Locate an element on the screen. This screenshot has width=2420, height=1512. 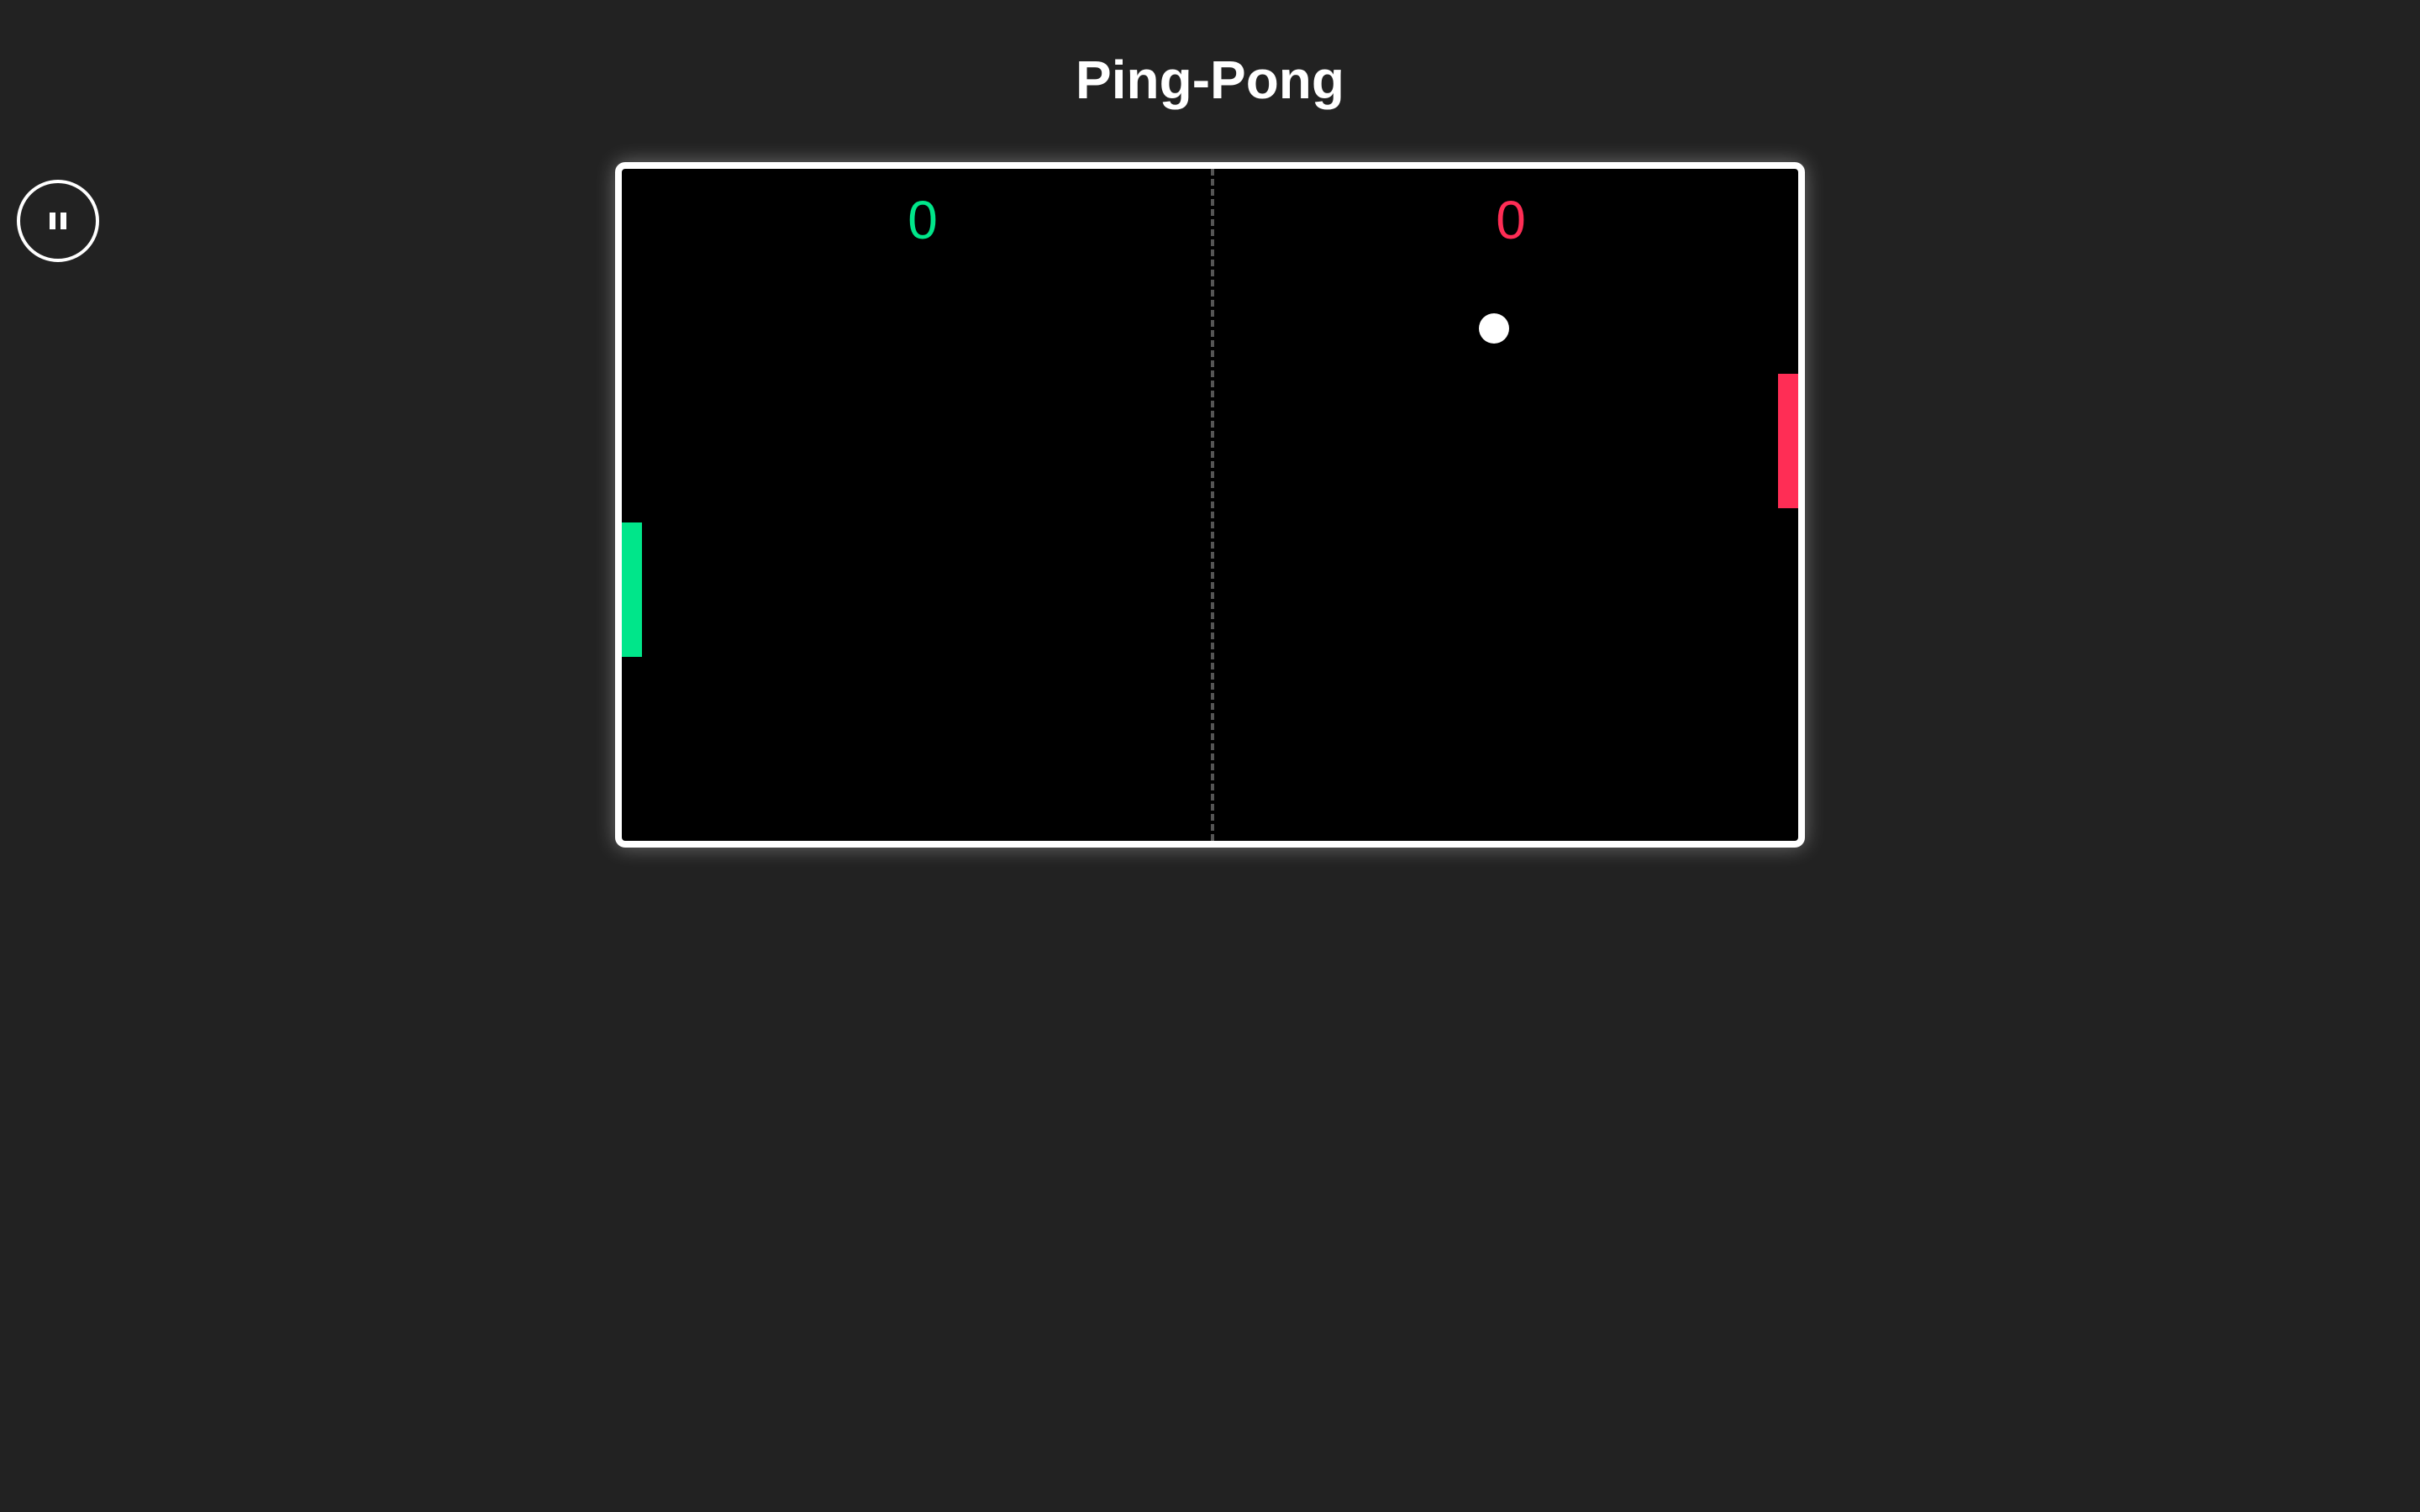
page-title: Ping-Pong is located at coordinates (1210, 80).